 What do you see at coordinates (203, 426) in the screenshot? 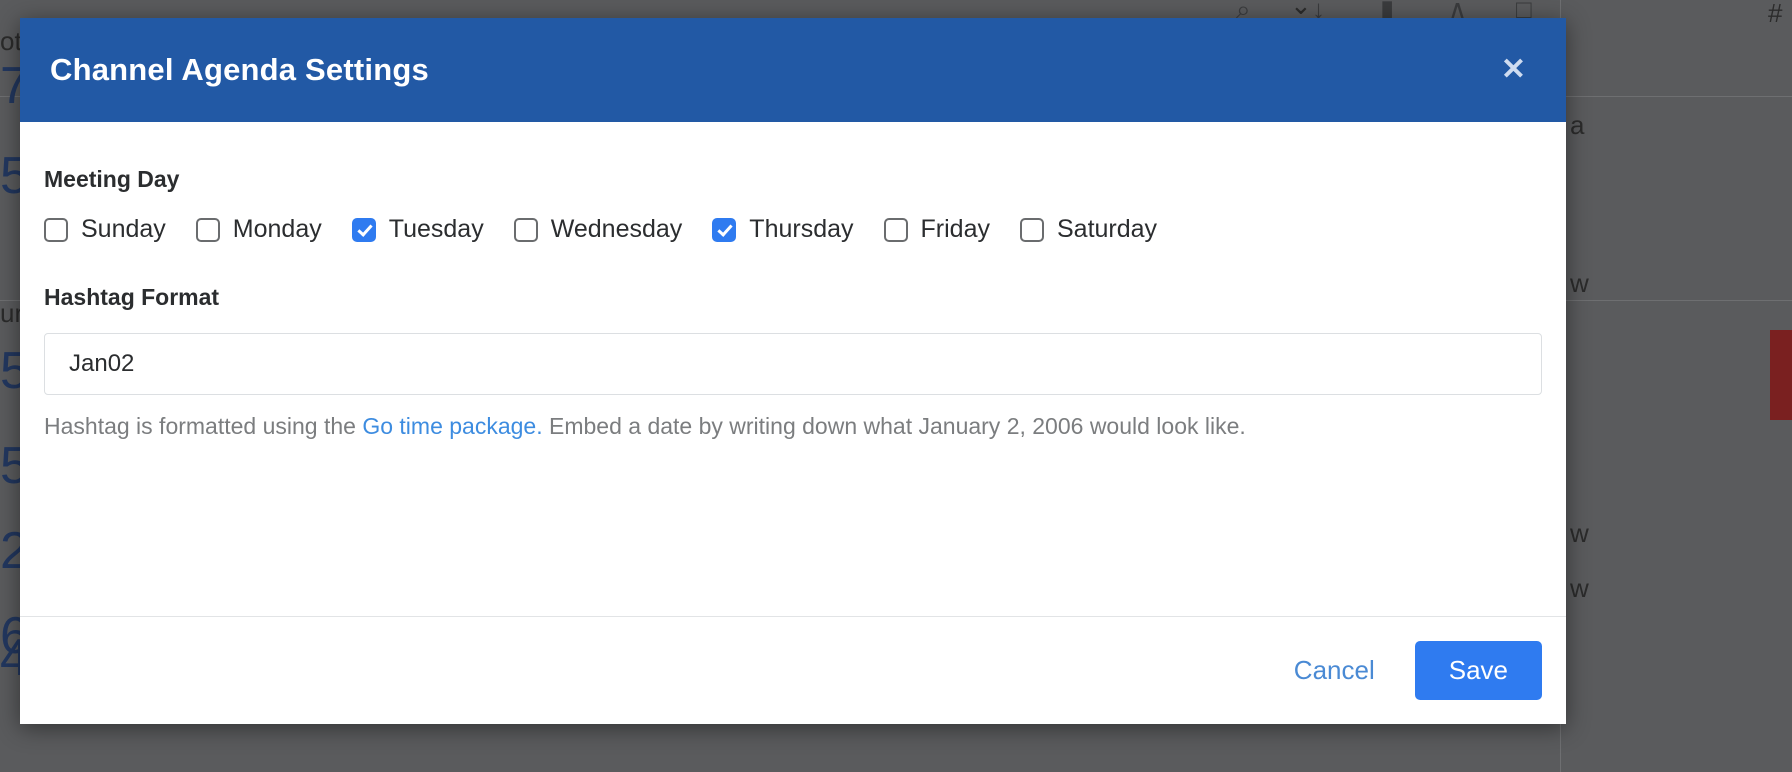
I see `help-prefix-text: Hashtag is formatted using the` at bounding box center [203, 426].